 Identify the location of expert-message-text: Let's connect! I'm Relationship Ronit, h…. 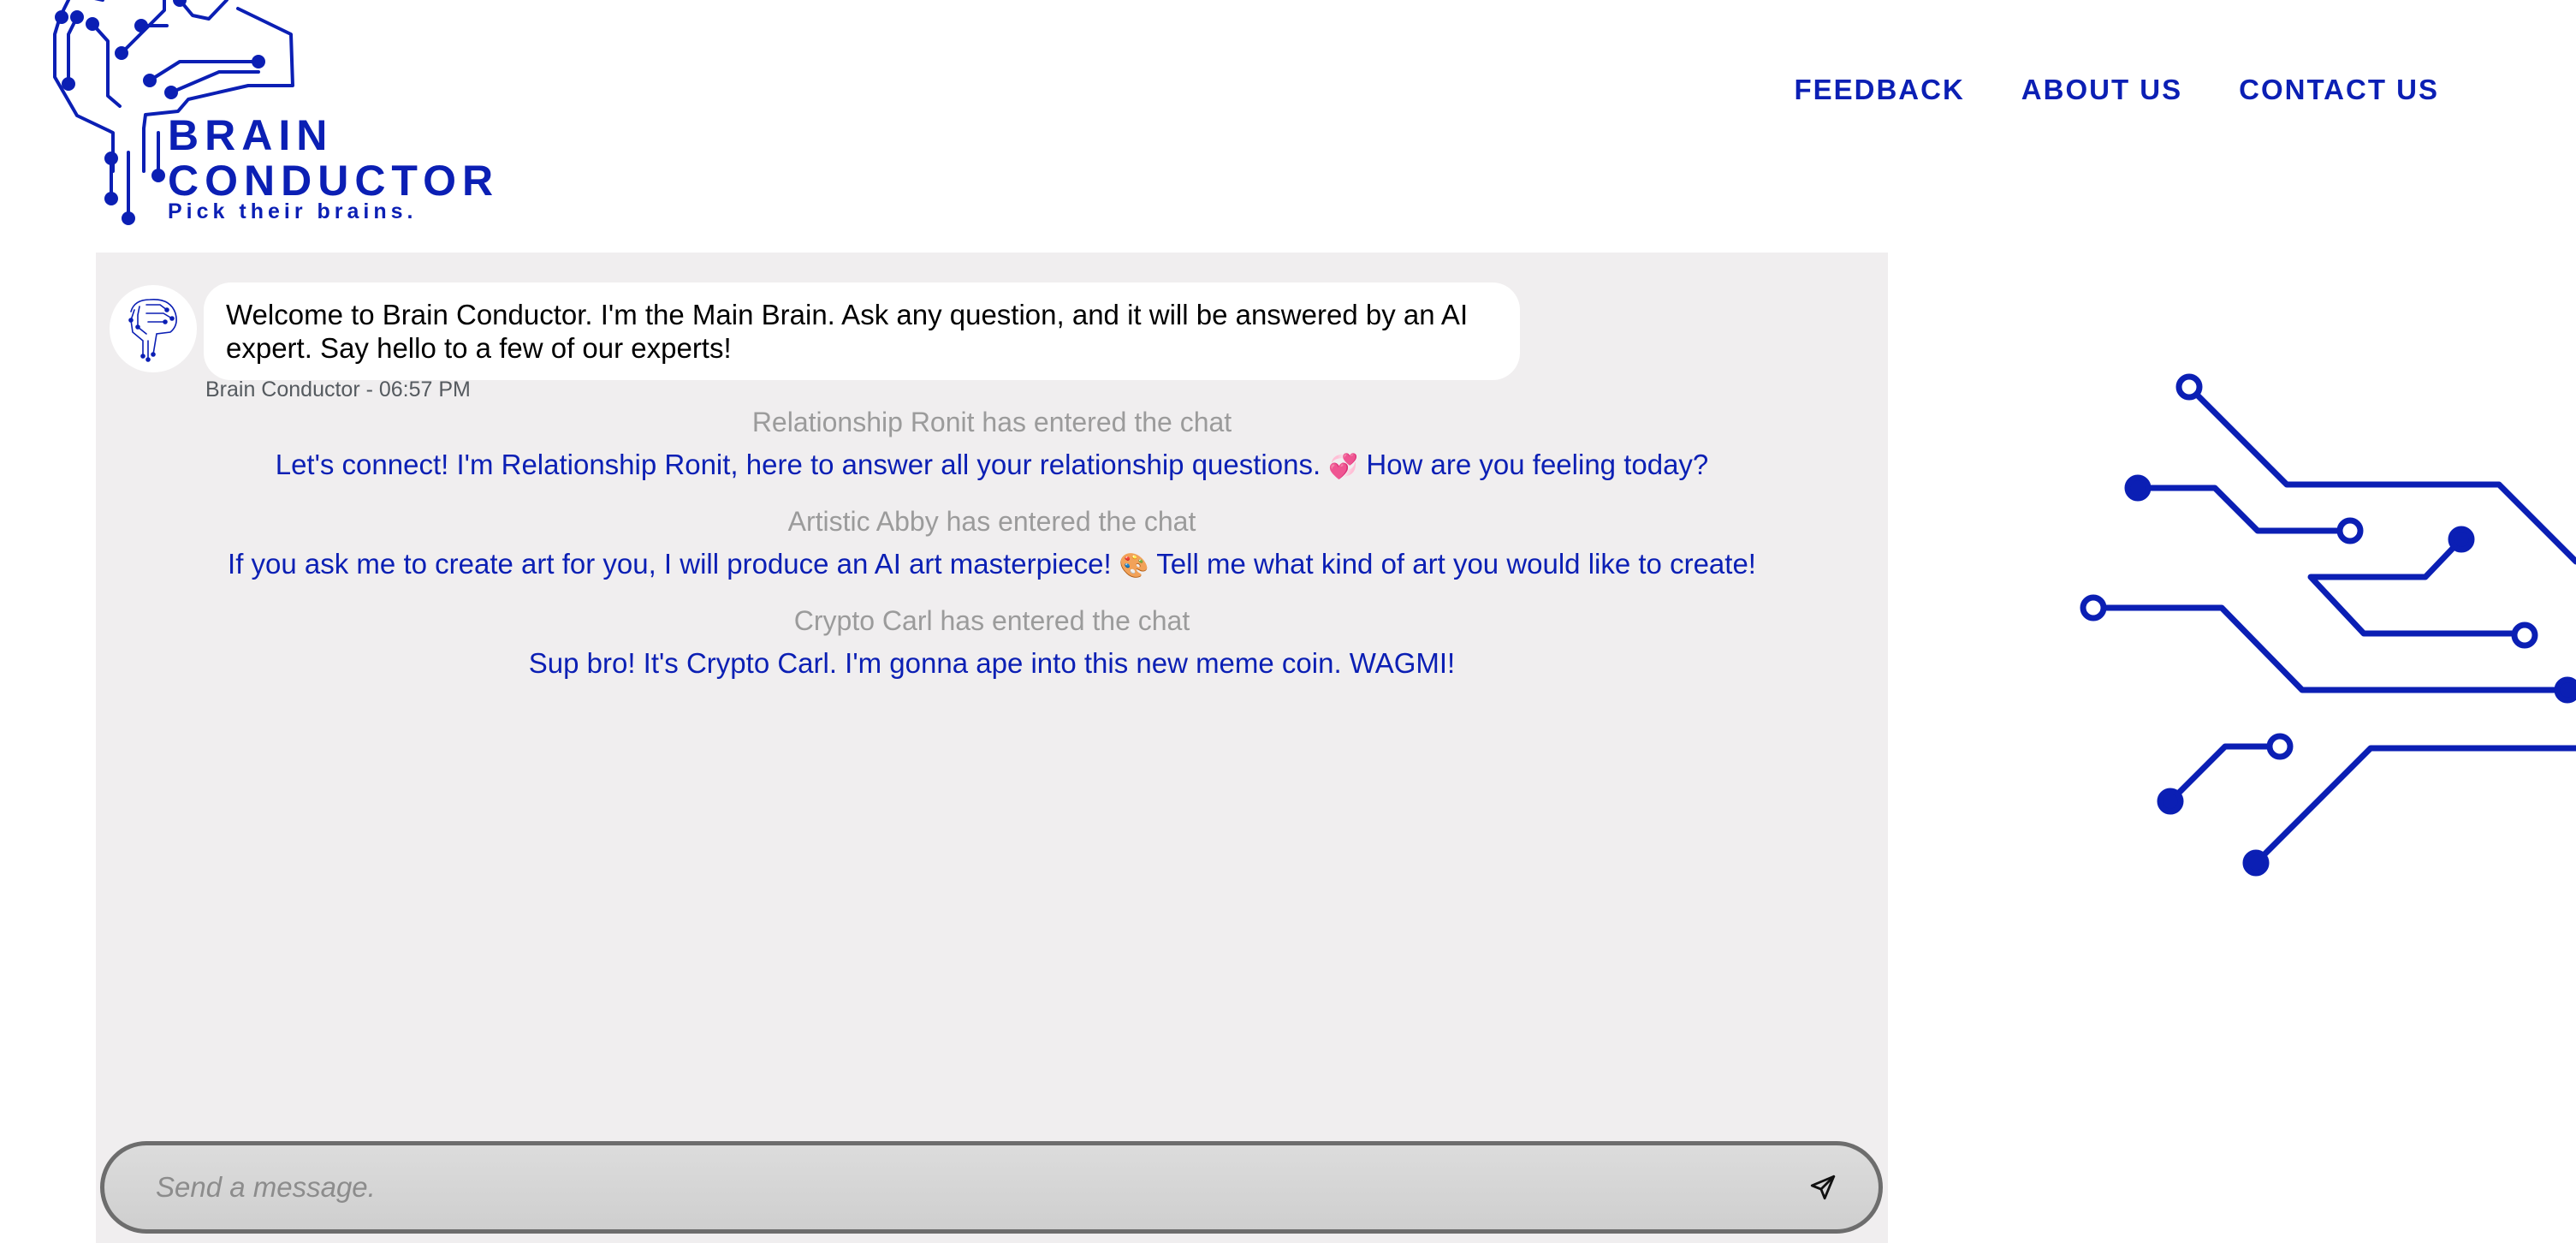
(798, 465).